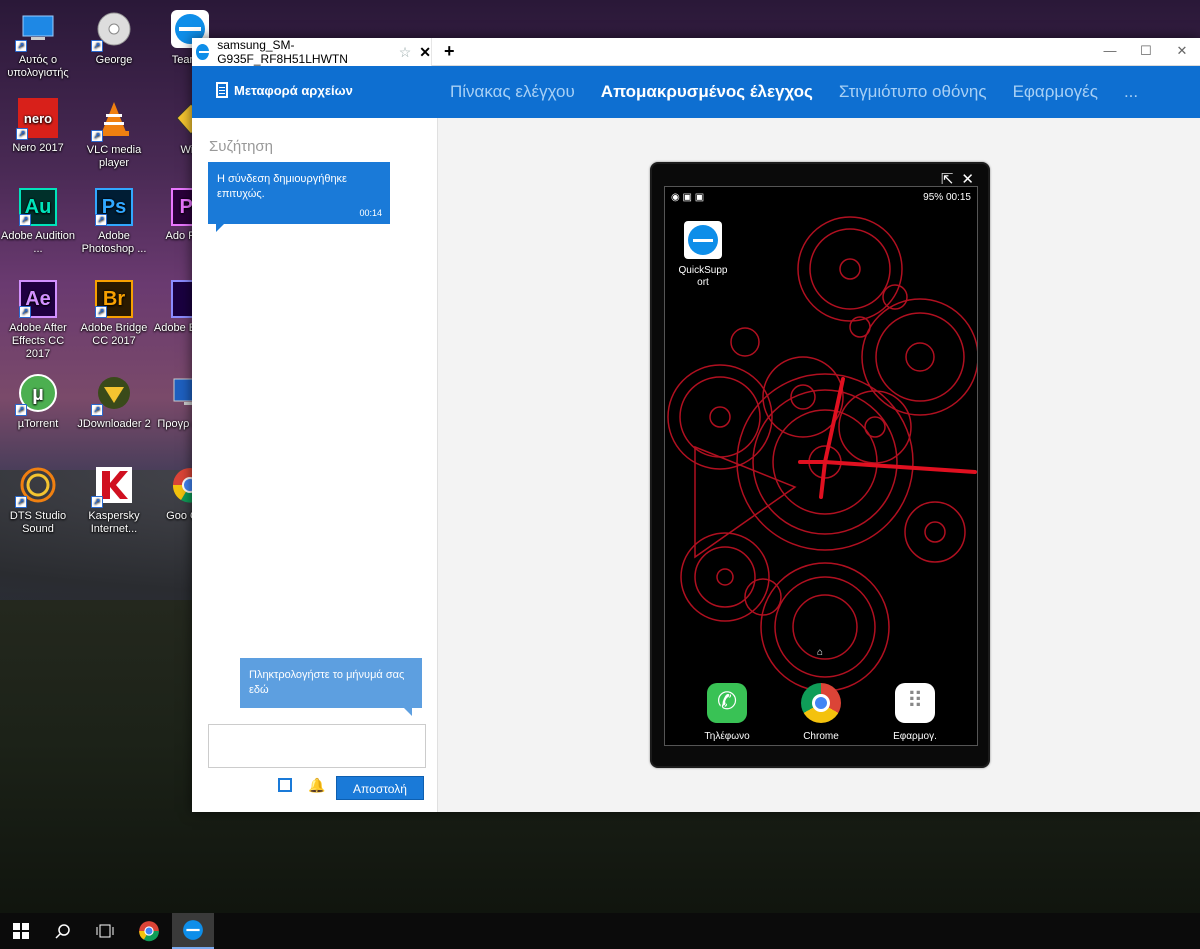 Image resolution: width=1200 pixels, height=949 pixels. What do you see at coordinates (915, 736) in the screenshot?
I see `dock-apps-label: Εφαρμογ.` at bounding box center [915, 736].